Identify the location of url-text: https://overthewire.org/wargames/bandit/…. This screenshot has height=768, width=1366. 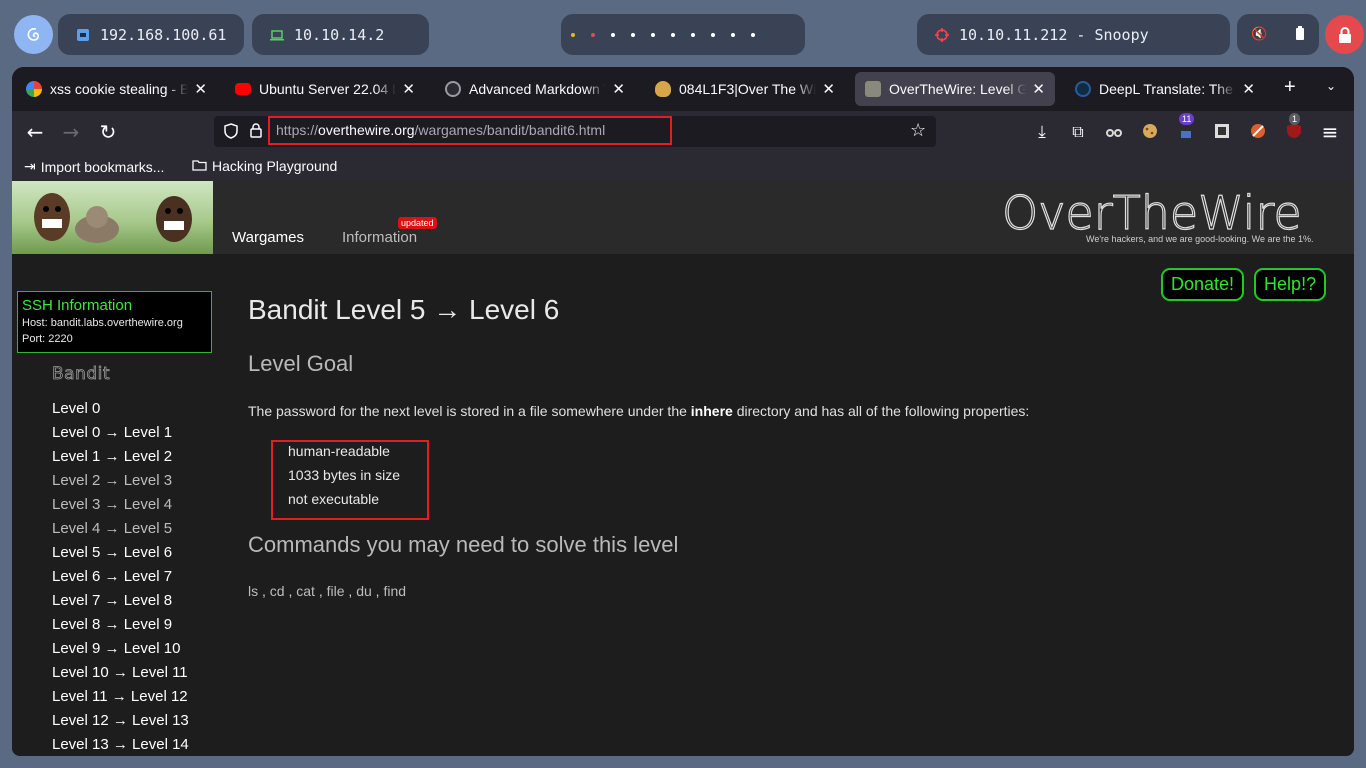
(440, 130).